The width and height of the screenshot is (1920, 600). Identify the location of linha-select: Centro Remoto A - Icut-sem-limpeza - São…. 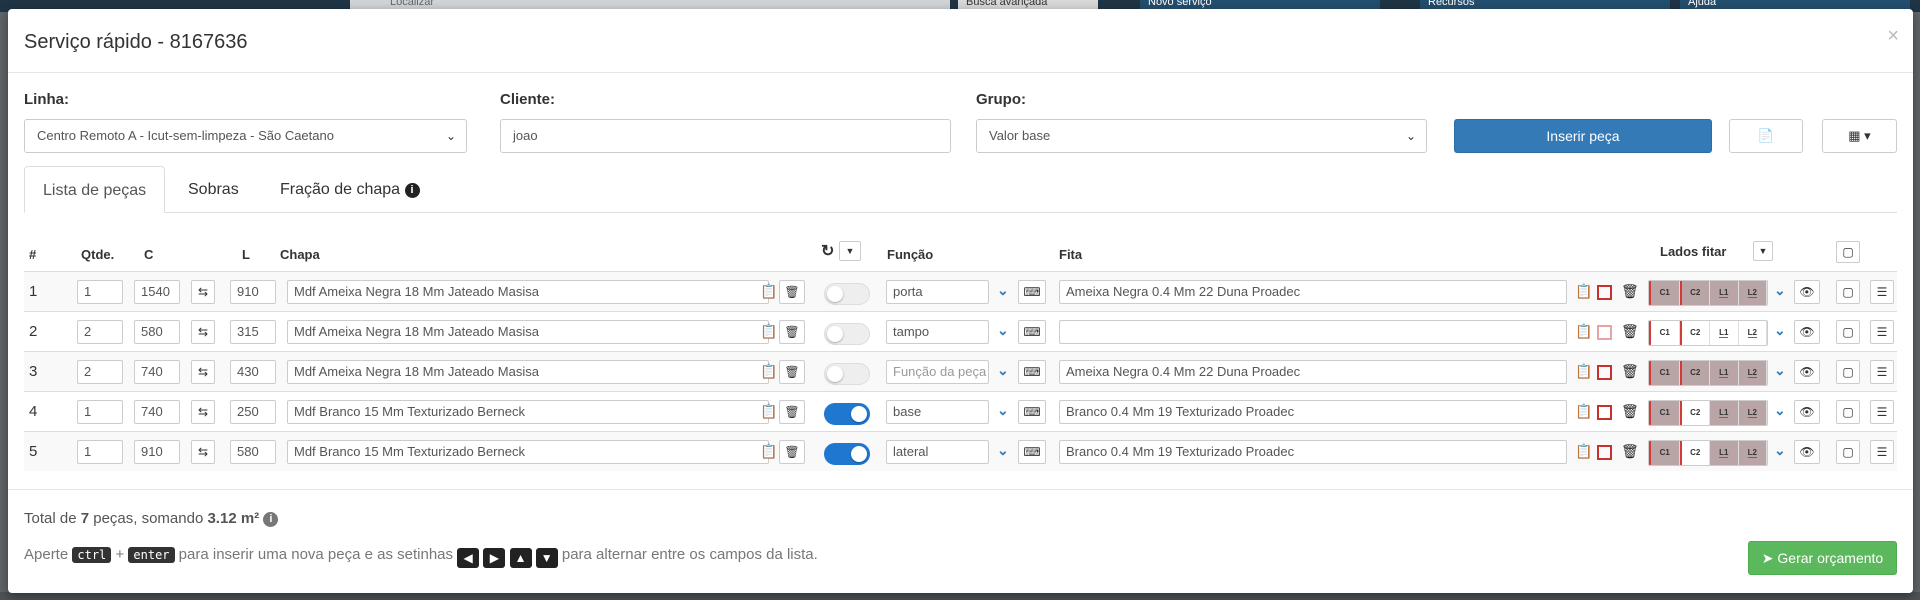
(245, 136).